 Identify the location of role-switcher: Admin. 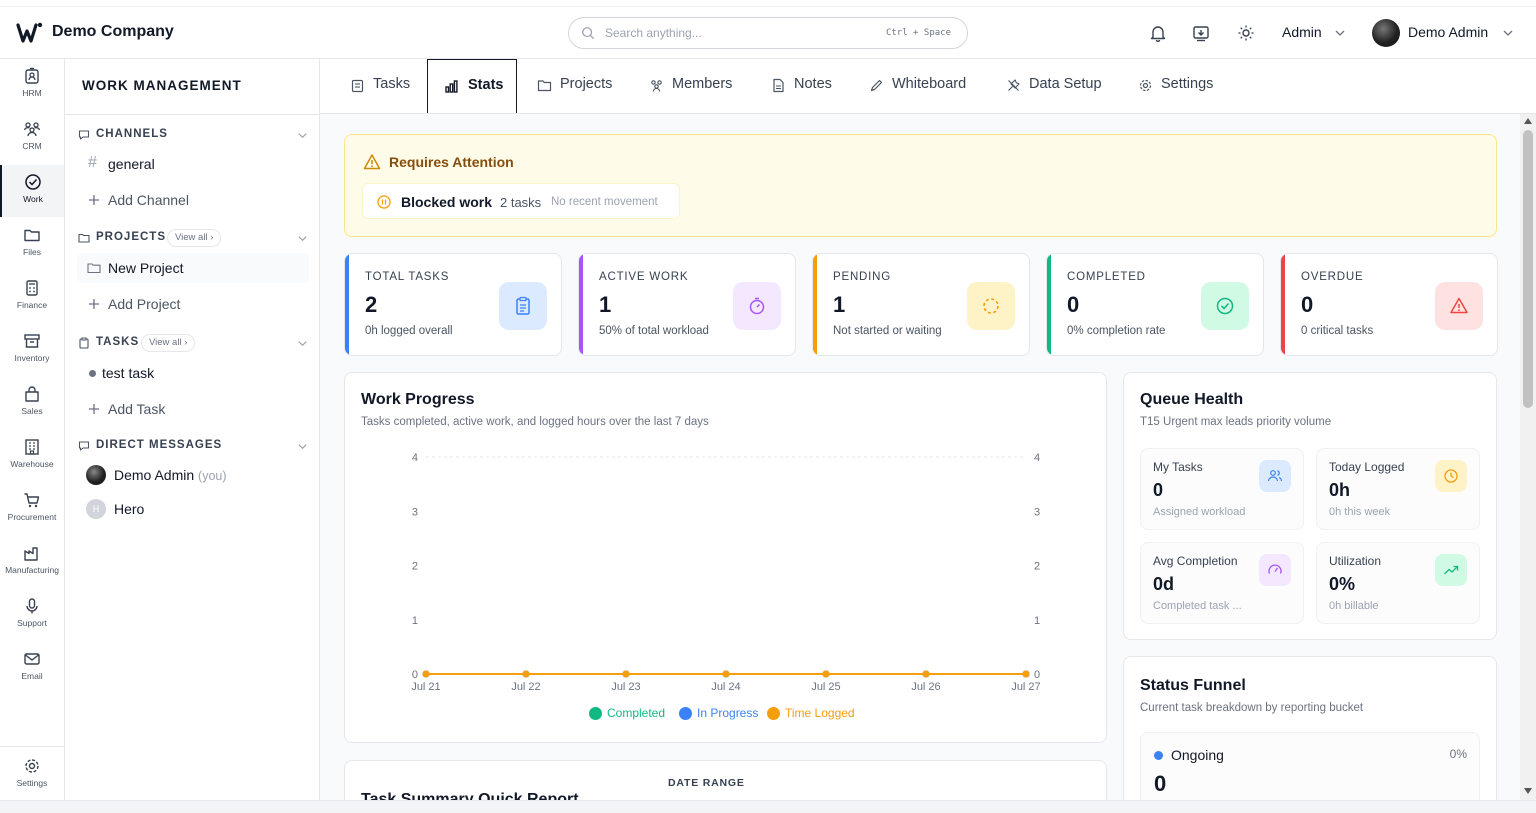
(1302, 32).